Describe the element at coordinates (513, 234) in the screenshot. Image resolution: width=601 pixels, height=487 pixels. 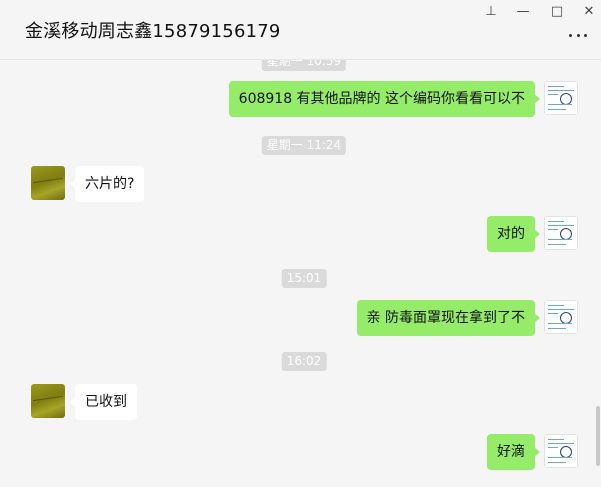
I see `message-bubble: 对的` at that location.